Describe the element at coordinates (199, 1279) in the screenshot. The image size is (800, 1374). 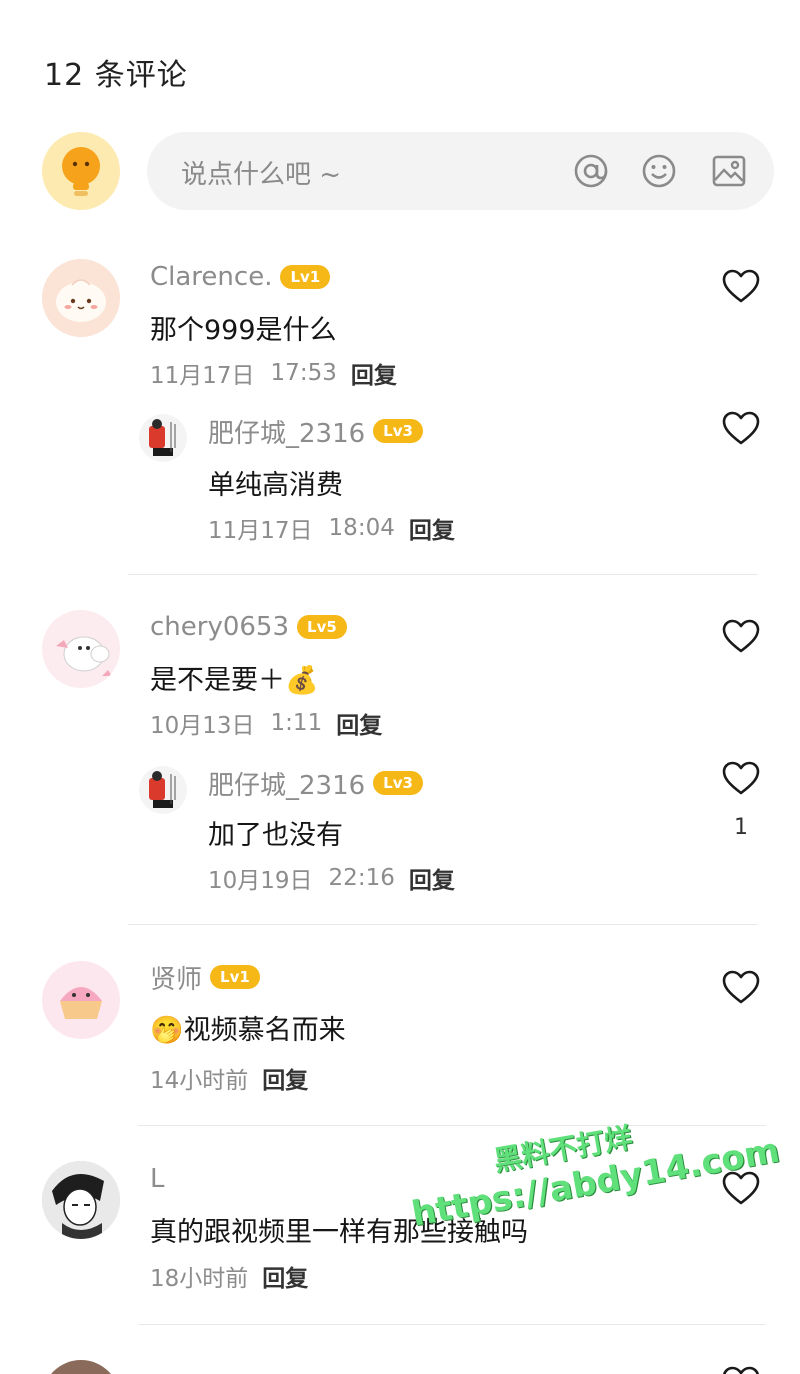
I see `comment-date: 18小时前` at that location.